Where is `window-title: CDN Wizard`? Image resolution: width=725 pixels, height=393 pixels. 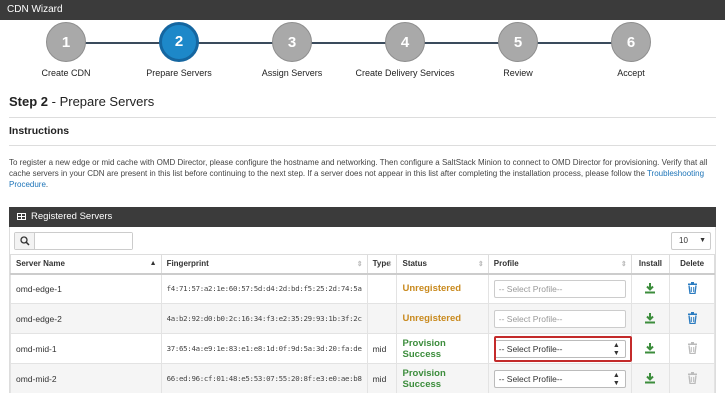 window-title: CDN Wizard is located at coordinates (362, 10).